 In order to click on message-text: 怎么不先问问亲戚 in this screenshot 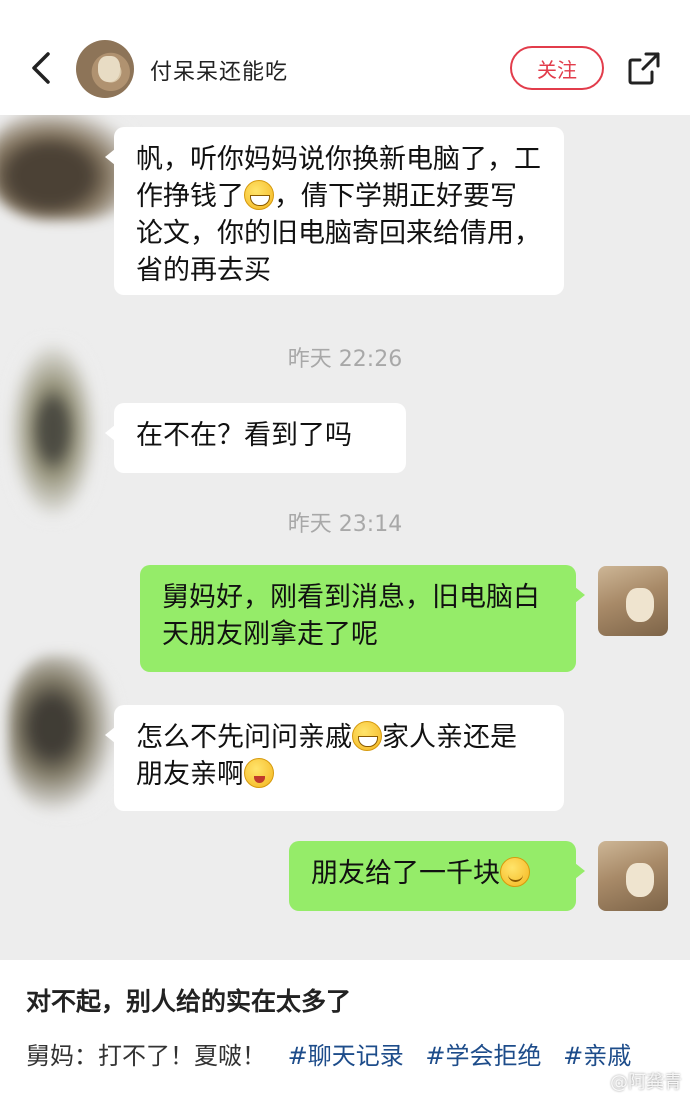, I will do `click(244, 737)`.